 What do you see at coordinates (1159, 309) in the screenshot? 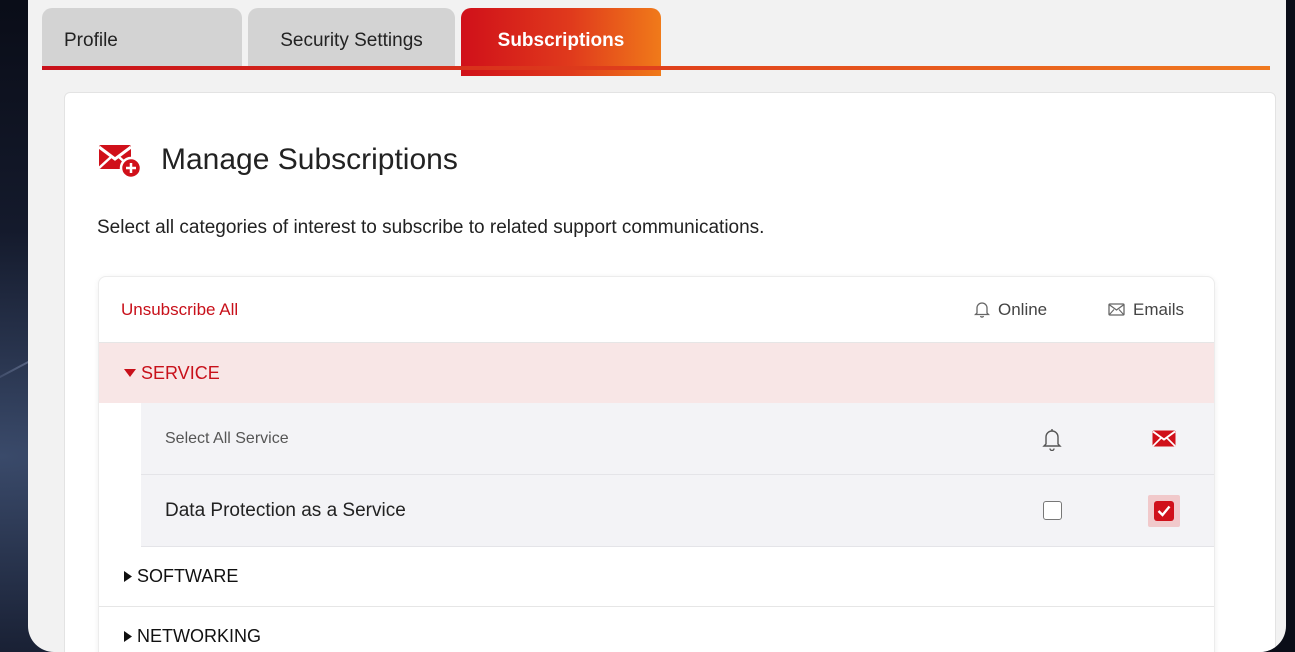
I see `column-emails-label: Emails` at bounding box center [1159, 309].